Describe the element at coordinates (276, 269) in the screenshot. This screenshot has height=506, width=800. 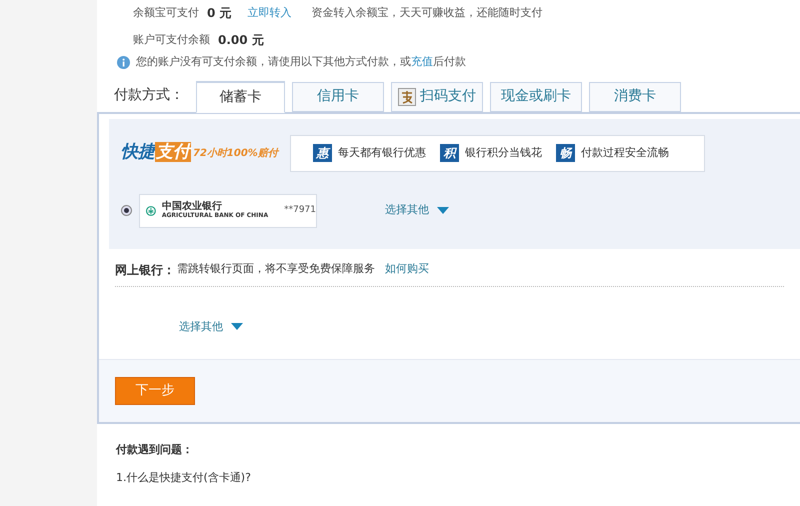
I see `online-bank-note: 需跳转银行页面，将不享受免费保障服务` at that location.